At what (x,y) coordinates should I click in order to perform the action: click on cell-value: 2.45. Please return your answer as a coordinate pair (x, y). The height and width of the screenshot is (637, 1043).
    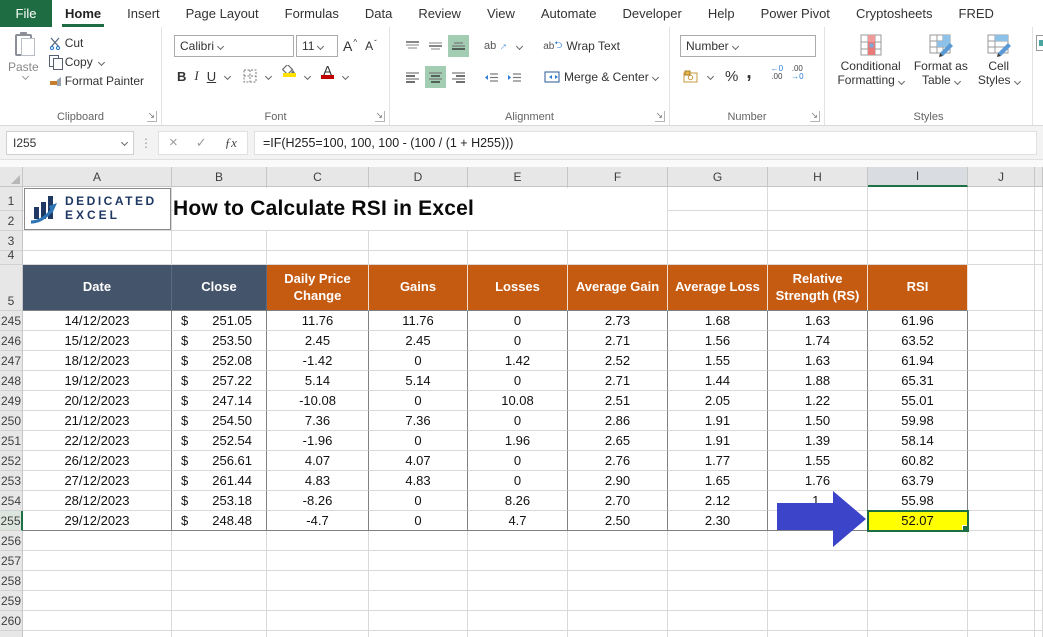
    Looking at the image, I should click on (418, 341).